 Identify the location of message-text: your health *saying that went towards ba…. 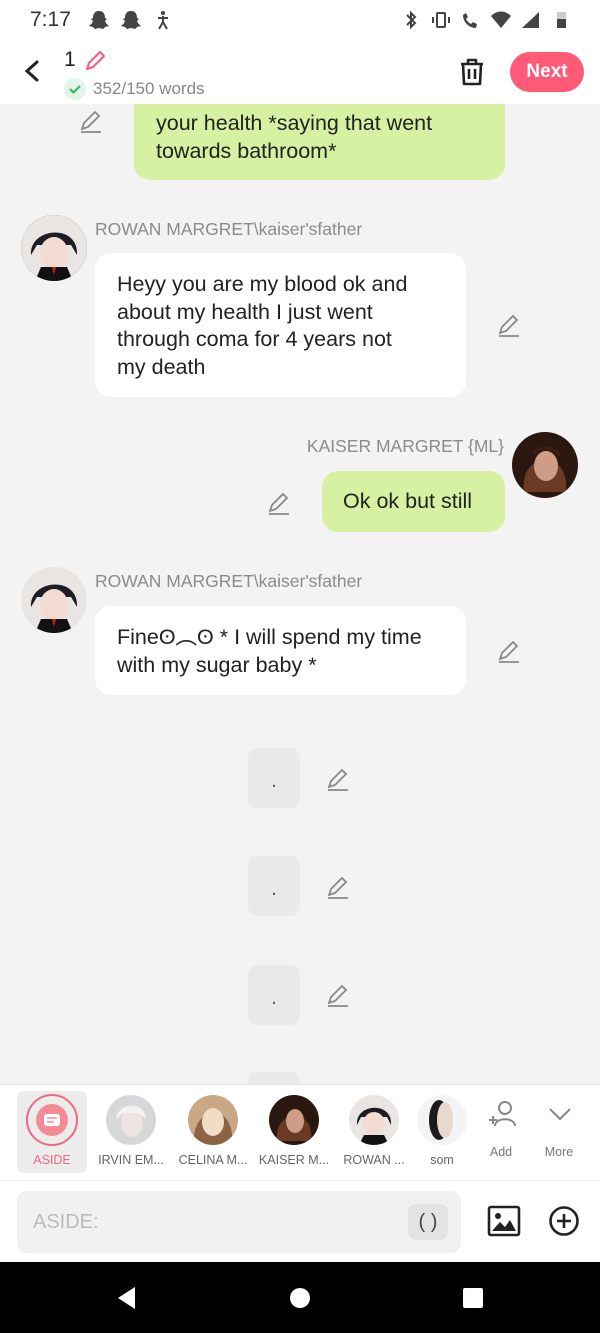
(294, 137).